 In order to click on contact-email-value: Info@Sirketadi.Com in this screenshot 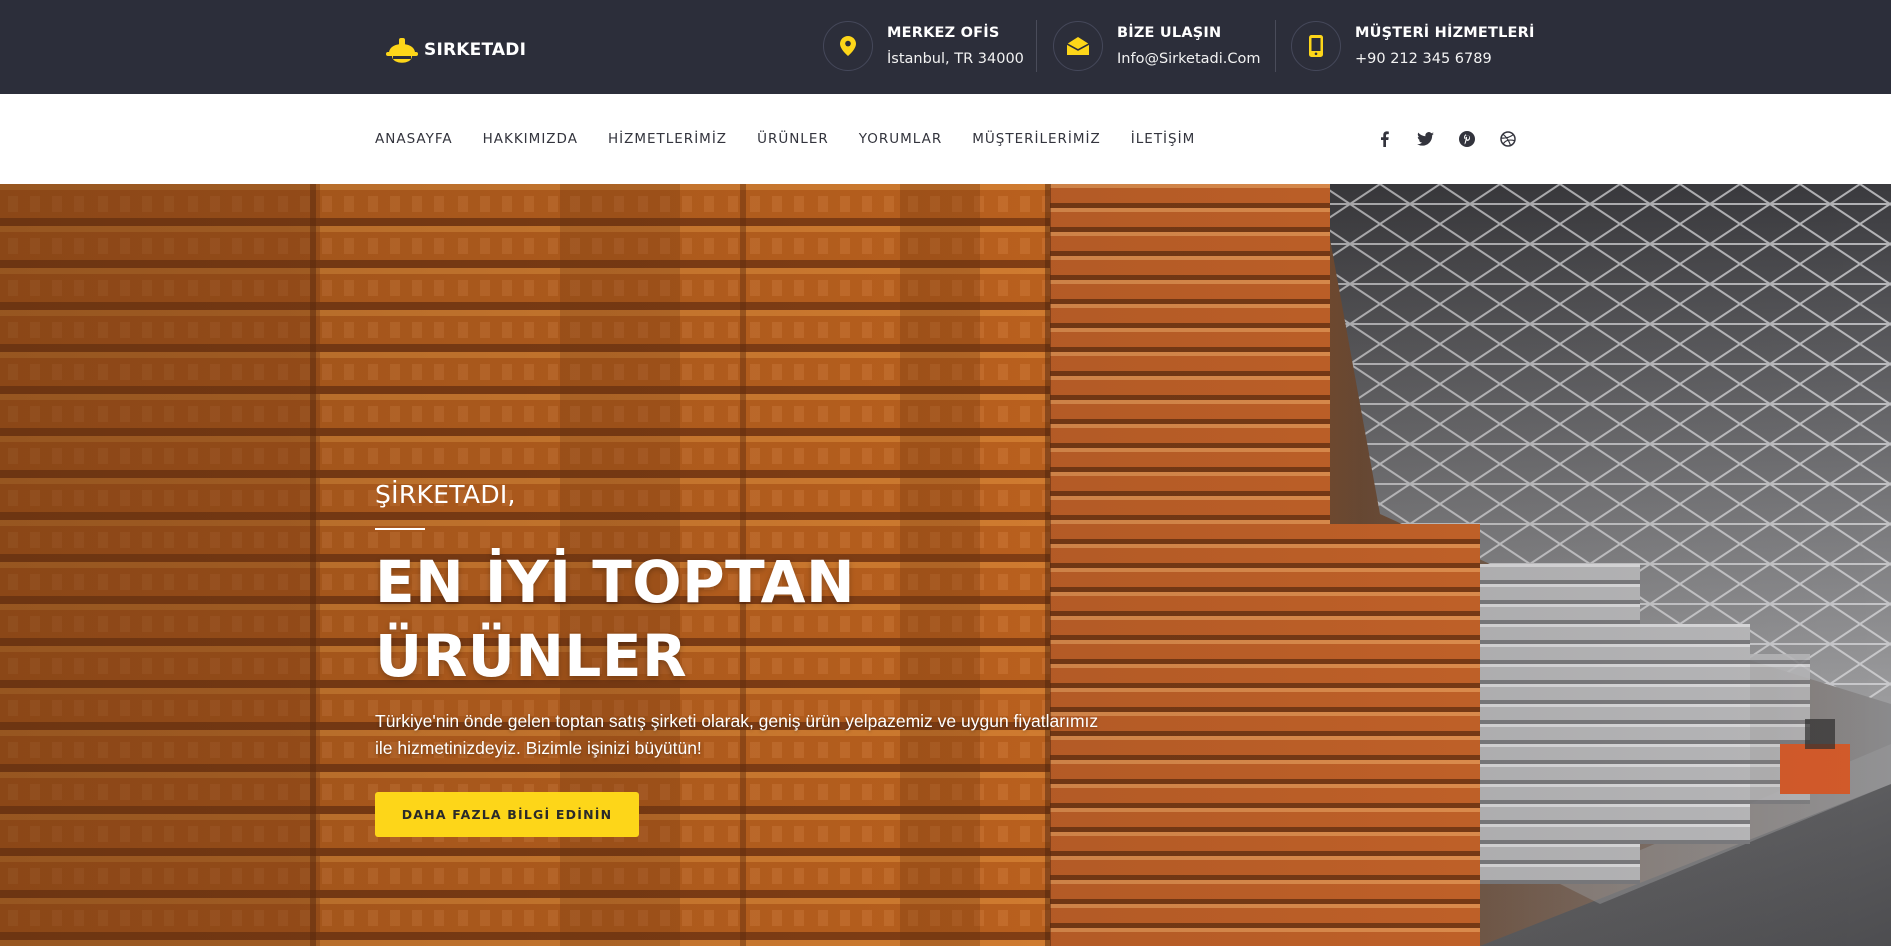, I will do `click(1188, 59)`.